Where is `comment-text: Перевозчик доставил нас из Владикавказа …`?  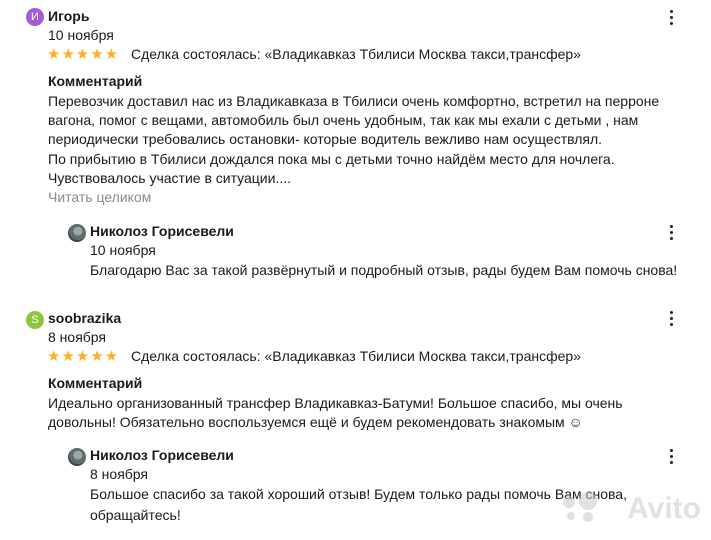
comment-text: Перевозчик доставил нас из Владикавказа … is located at coordinates (354, 139).